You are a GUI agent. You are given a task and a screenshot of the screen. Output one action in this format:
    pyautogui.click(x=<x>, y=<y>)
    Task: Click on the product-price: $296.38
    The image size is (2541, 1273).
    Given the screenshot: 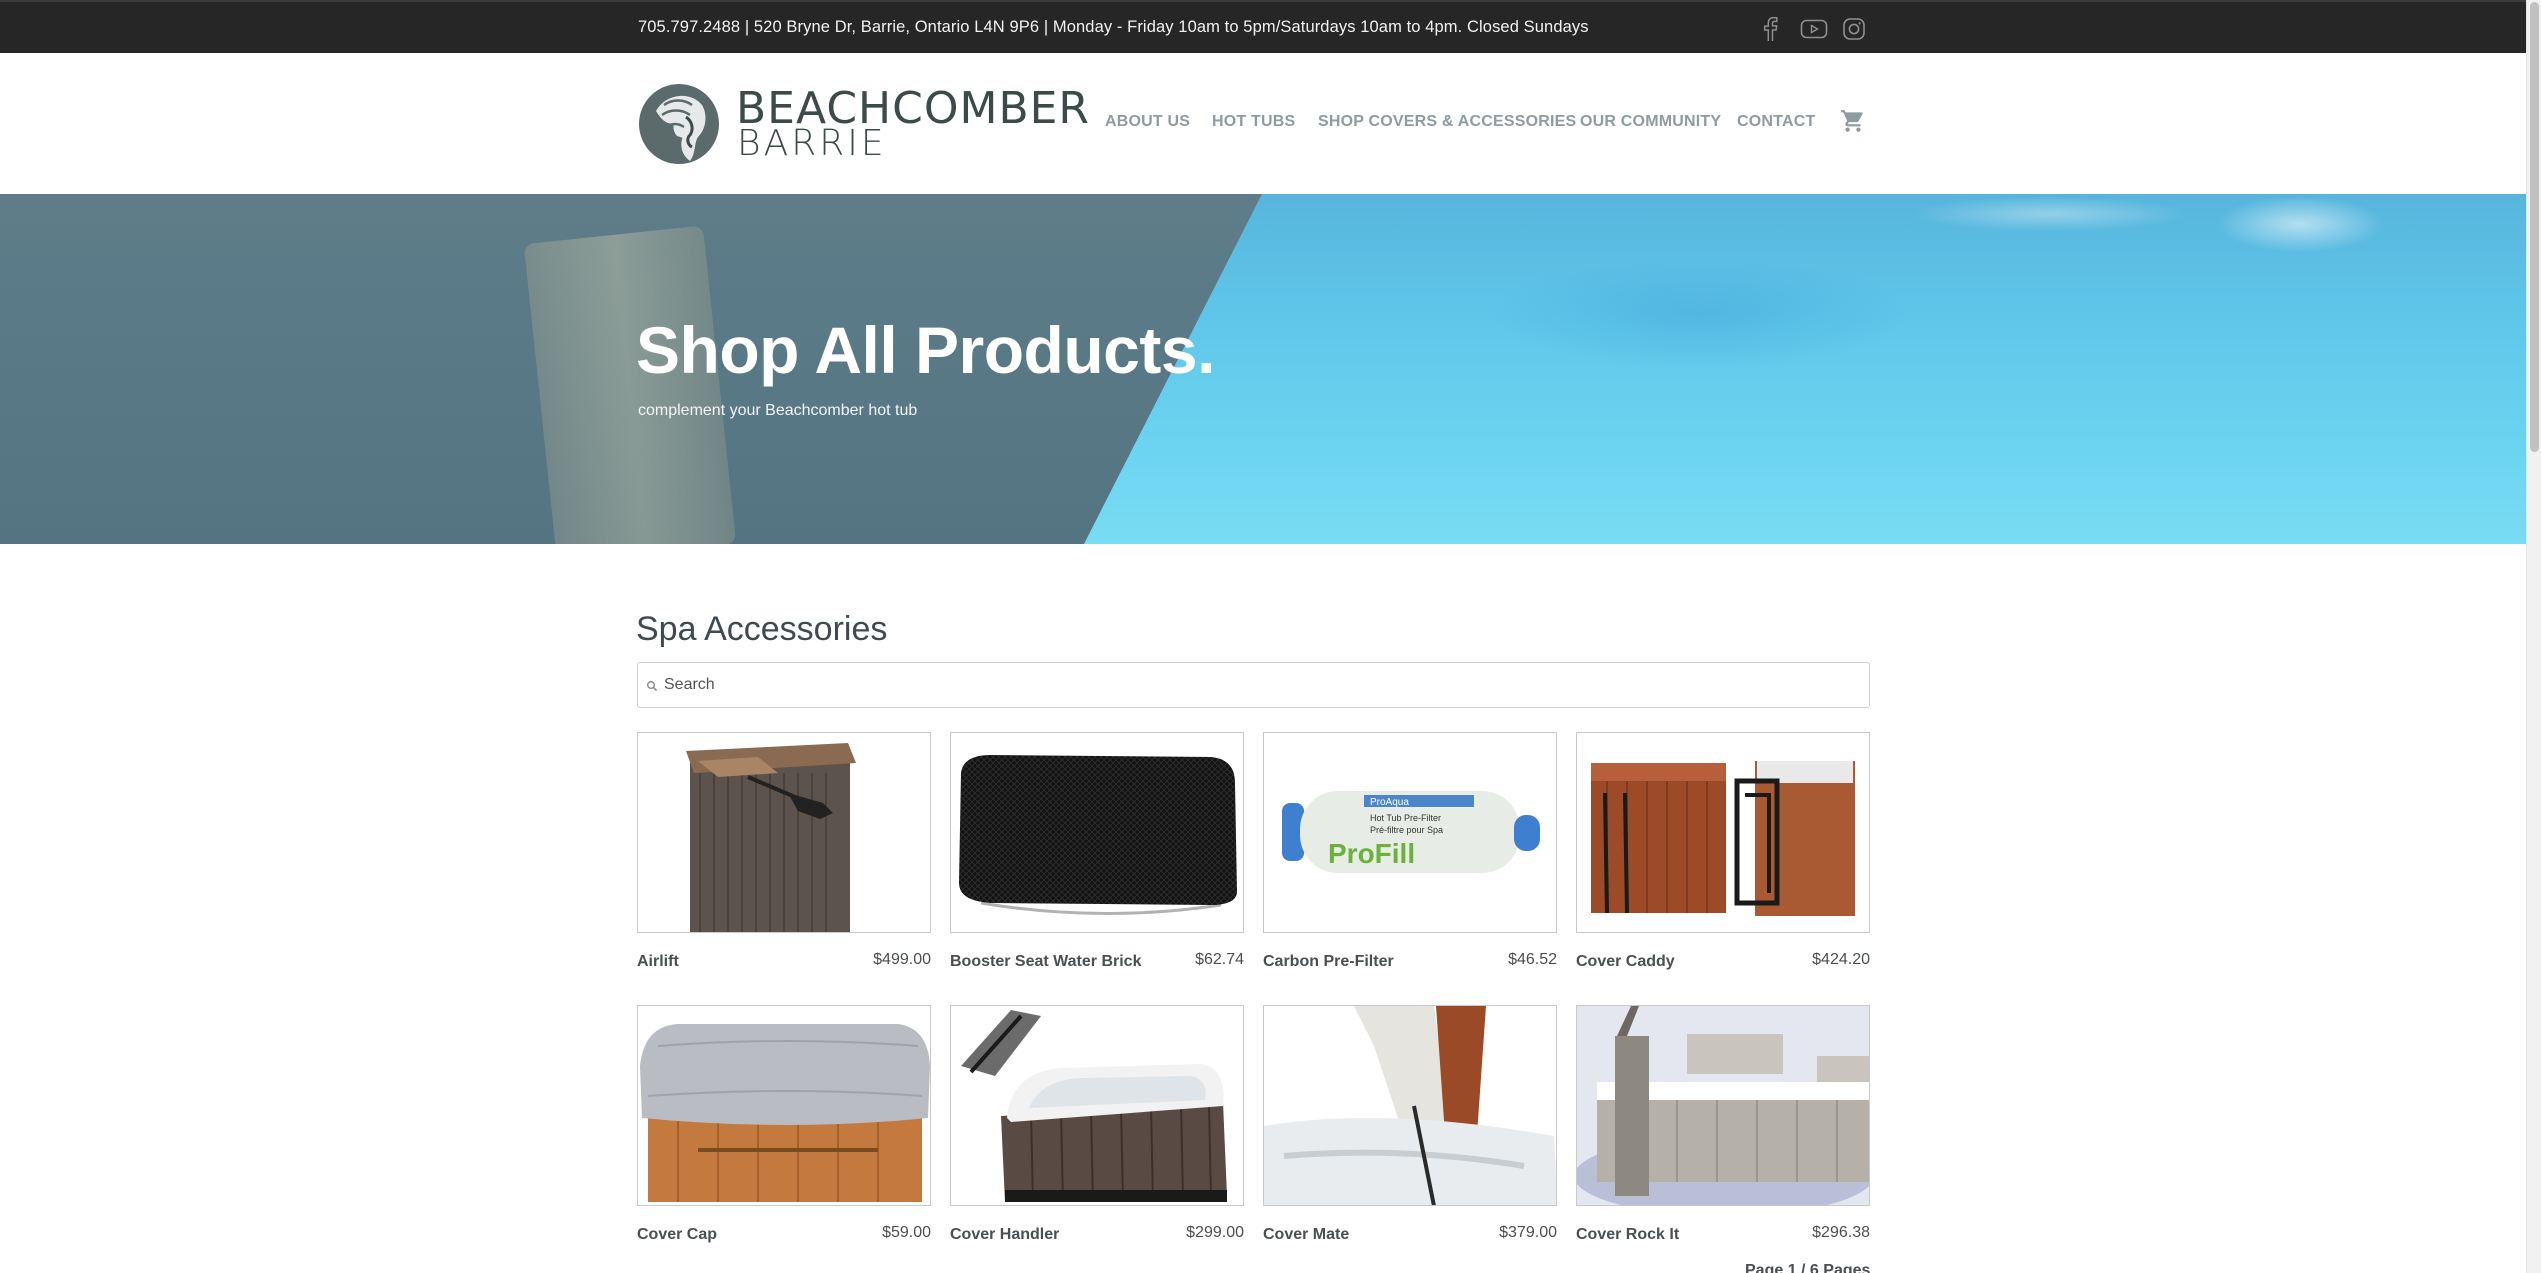 What is the action you would take?
    pyautogui.click(x=1841, y=1232)
    